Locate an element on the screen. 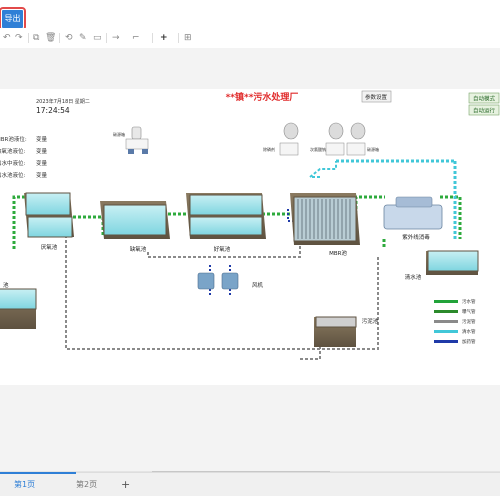  clear-water-tank: 清水池 is located at coordinates (442, 265).